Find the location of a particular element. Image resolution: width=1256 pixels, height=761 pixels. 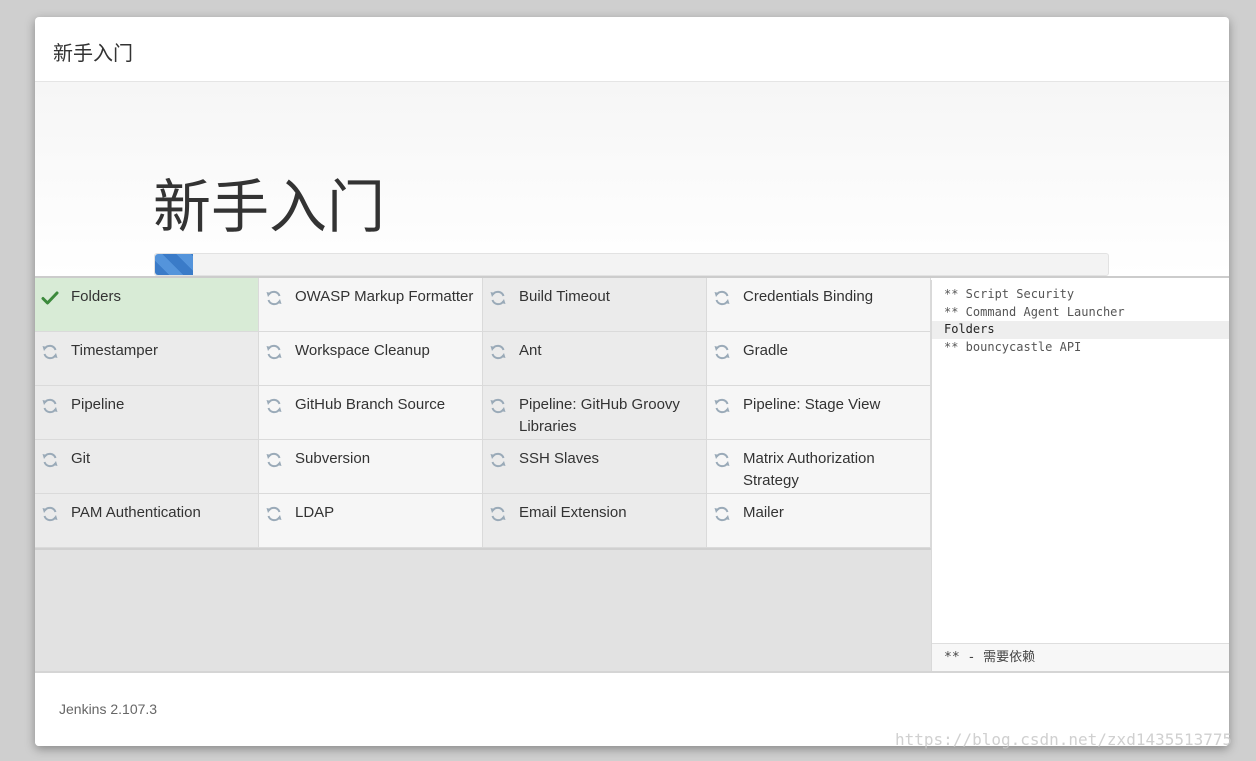

plugin-item: Matrix Authorization Strategy is located at coordinates (819, 467).